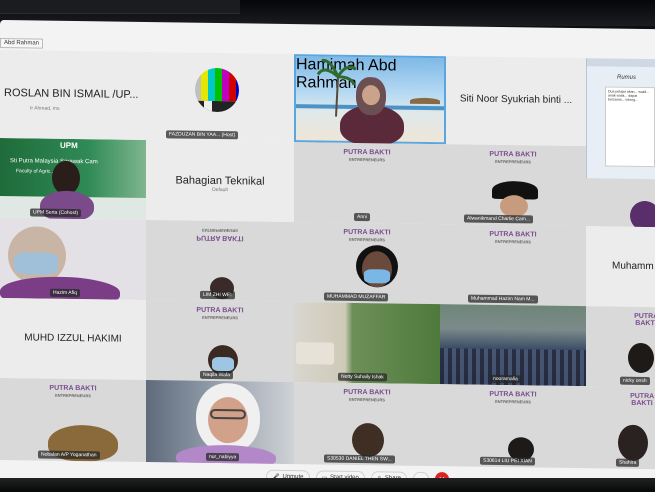 The image size is (655, 492). I want to click on participant-nametag: Nobalan A/P Yoganathan, so click(69, 455).